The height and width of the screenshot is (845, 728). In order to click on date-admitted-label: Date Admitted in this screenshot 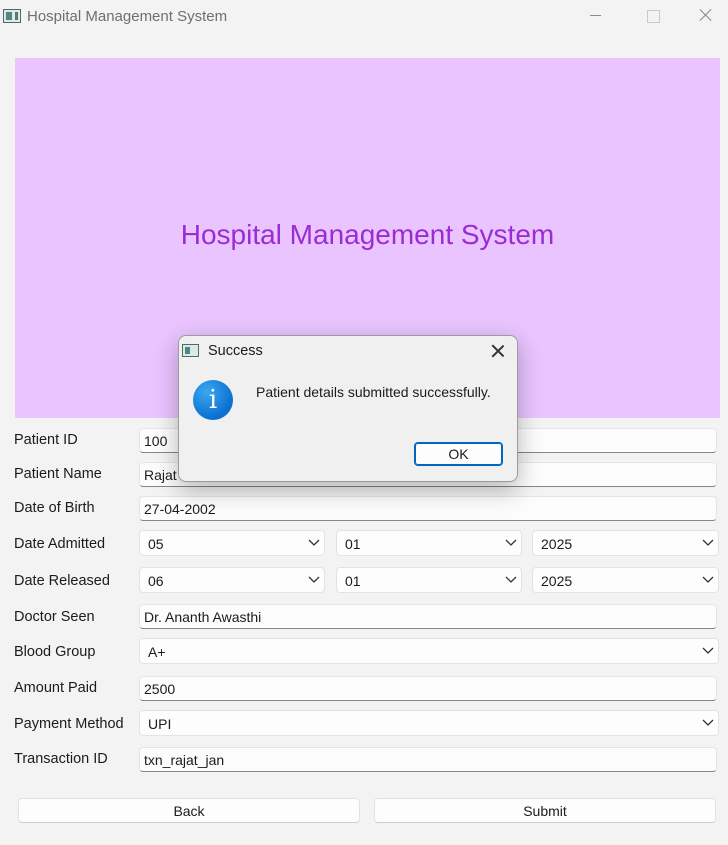, I will do `click(60, 544)`.